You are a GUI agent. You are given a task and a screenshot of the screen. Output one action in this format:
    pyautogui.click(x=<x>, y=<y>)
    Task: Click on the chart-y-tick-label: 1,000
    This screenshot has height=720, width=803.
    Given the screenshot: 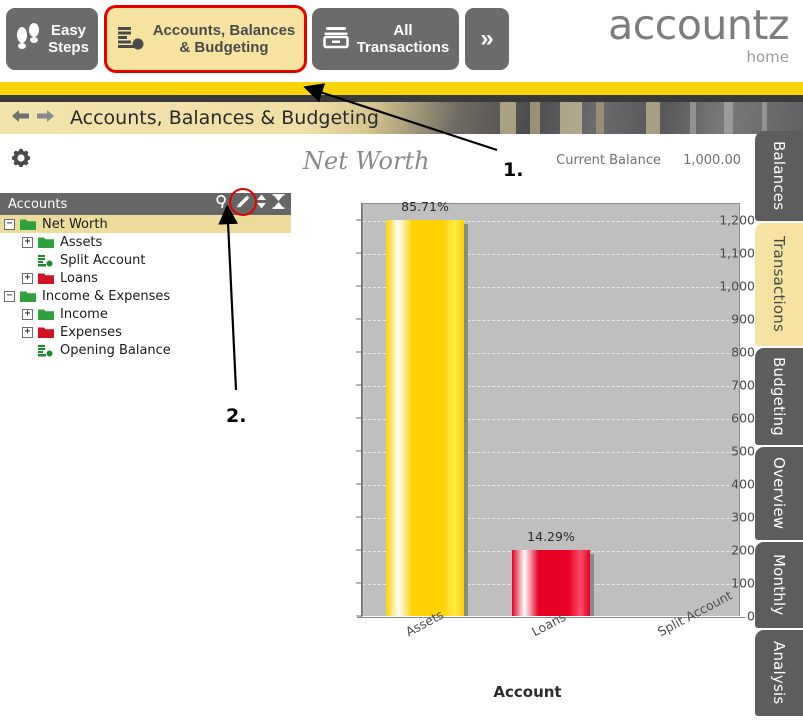 What is the action you would take?
    pyautogui.click(x=737, y=286)
    